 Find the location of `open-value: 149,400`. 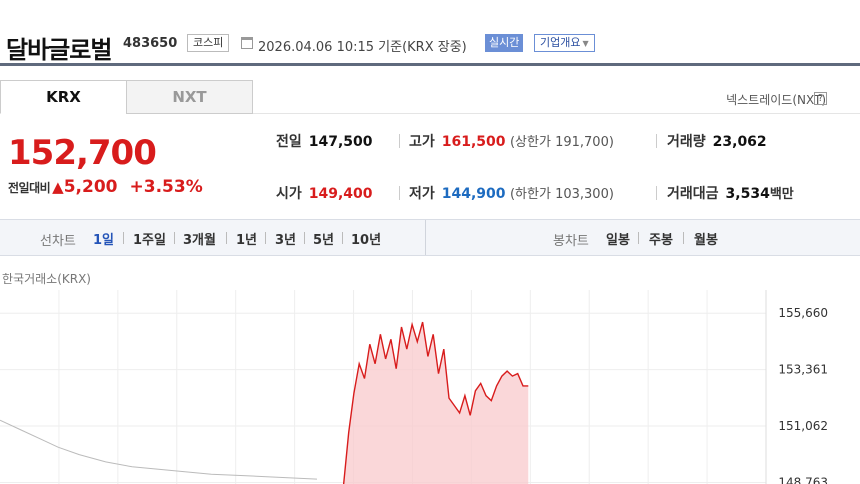

open-value: 149,400 is located at coordinates (340, 194).